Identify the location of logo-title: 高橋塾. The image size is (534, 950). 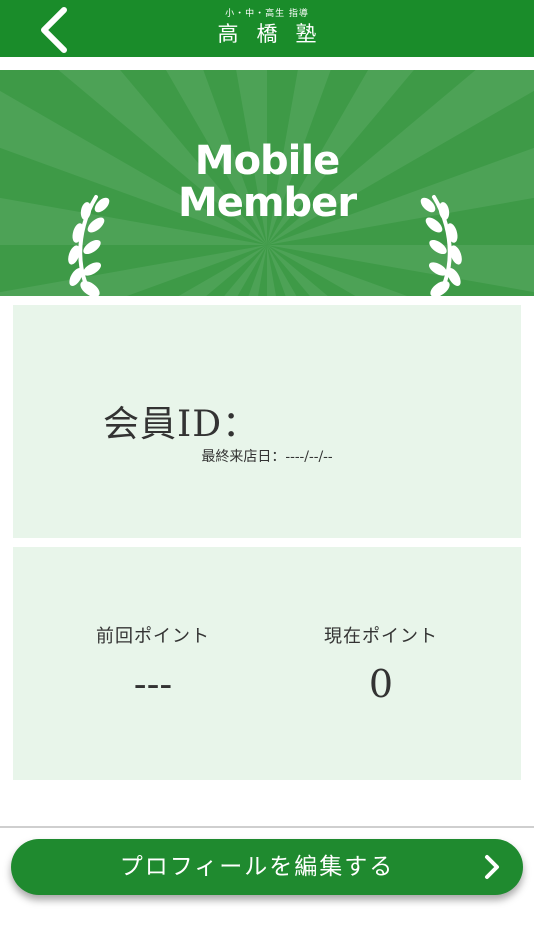
(276, 34).